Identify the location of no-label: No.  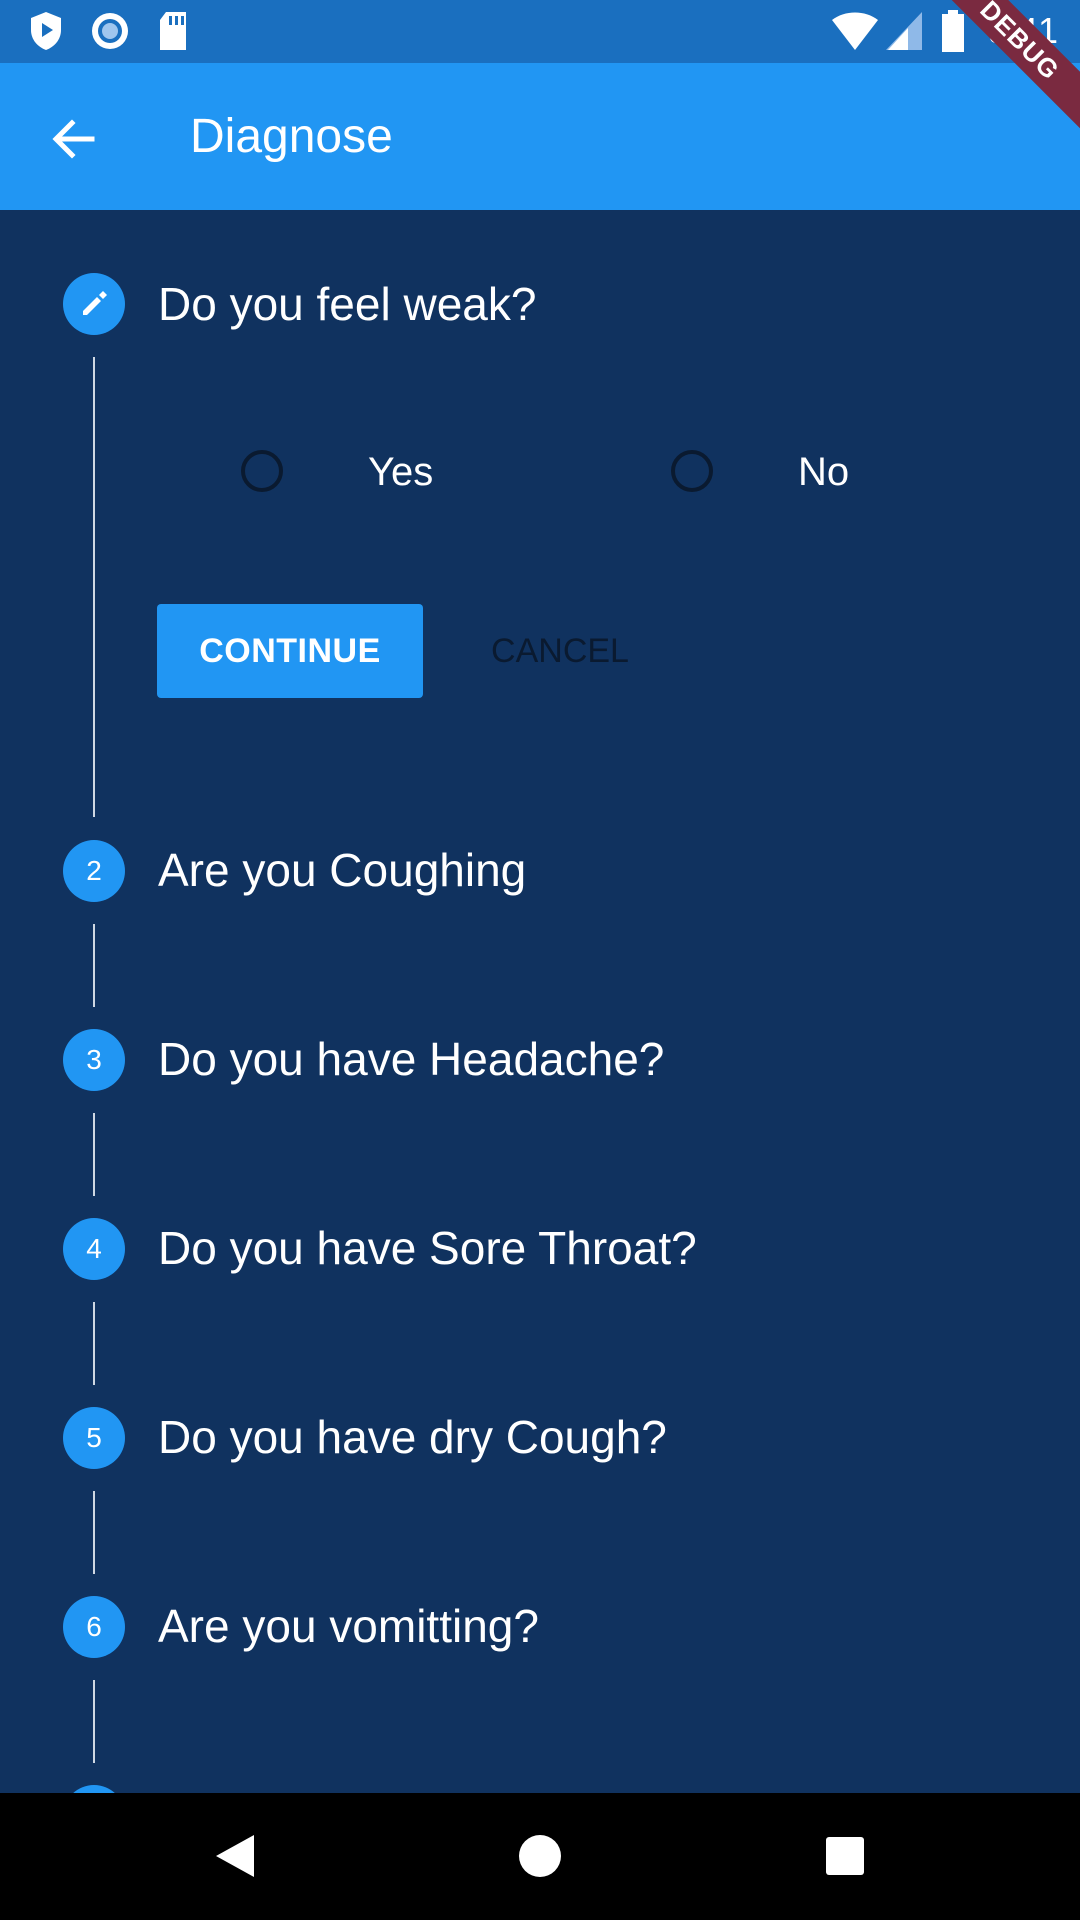
(823, 472).